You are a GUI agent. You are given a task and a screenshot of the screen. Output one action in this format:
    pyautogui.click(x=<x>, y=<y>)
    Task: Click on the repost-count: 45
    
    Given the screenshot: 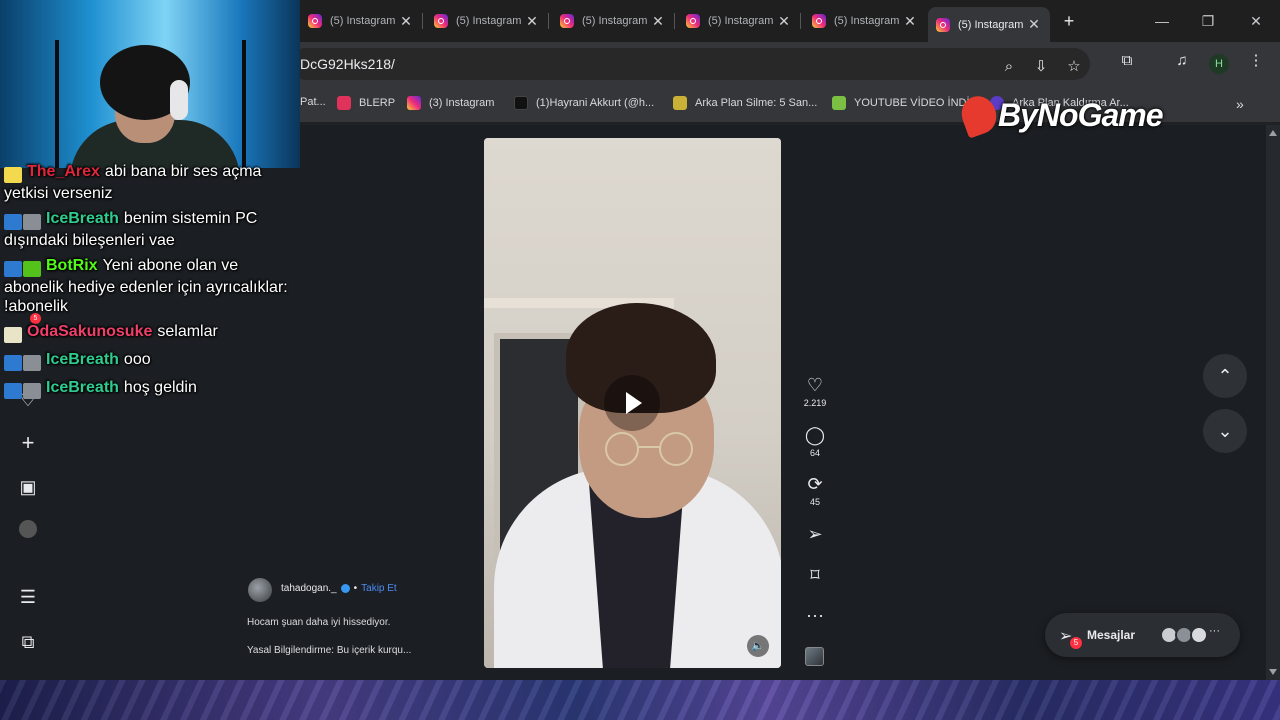 What is the action you would take?
    pyautogui.click(x=814, y=502)
    